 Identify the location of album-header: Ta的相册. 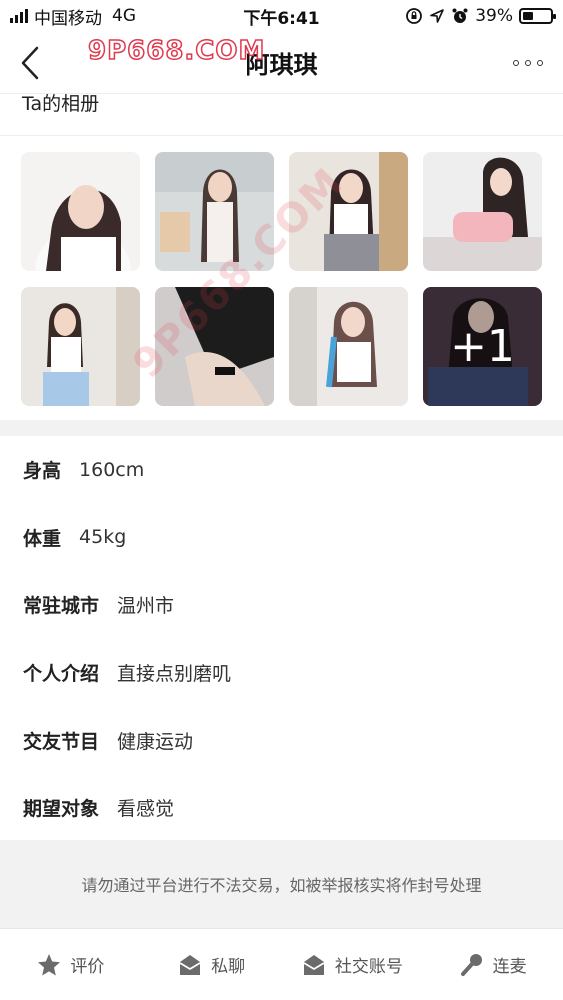
(281, 115).